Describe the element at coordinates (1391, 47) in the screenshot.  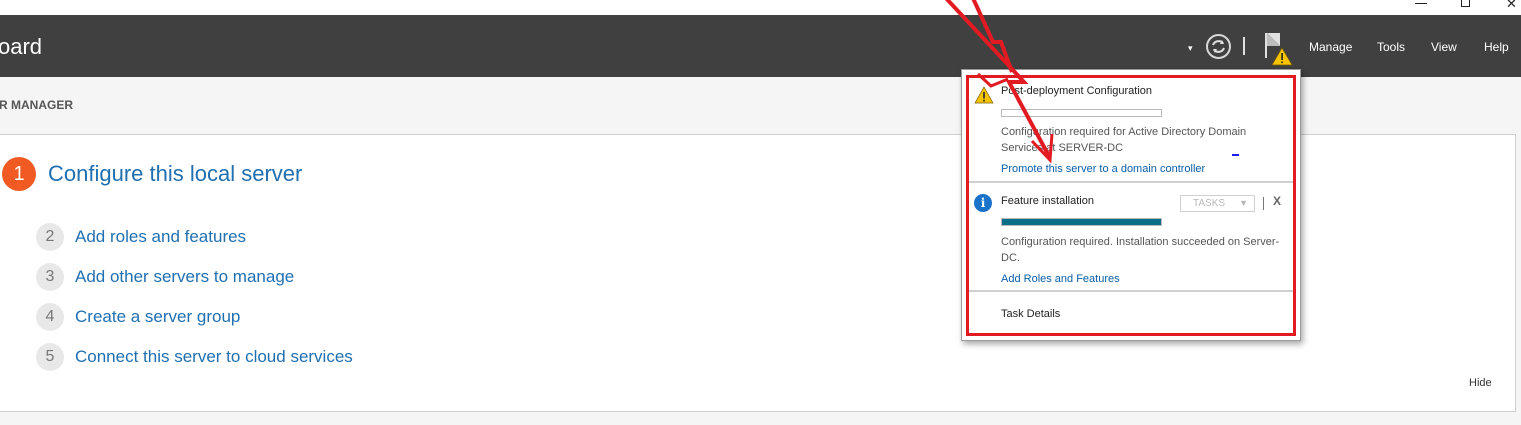
I see `menu-tools: Tools` at that location.